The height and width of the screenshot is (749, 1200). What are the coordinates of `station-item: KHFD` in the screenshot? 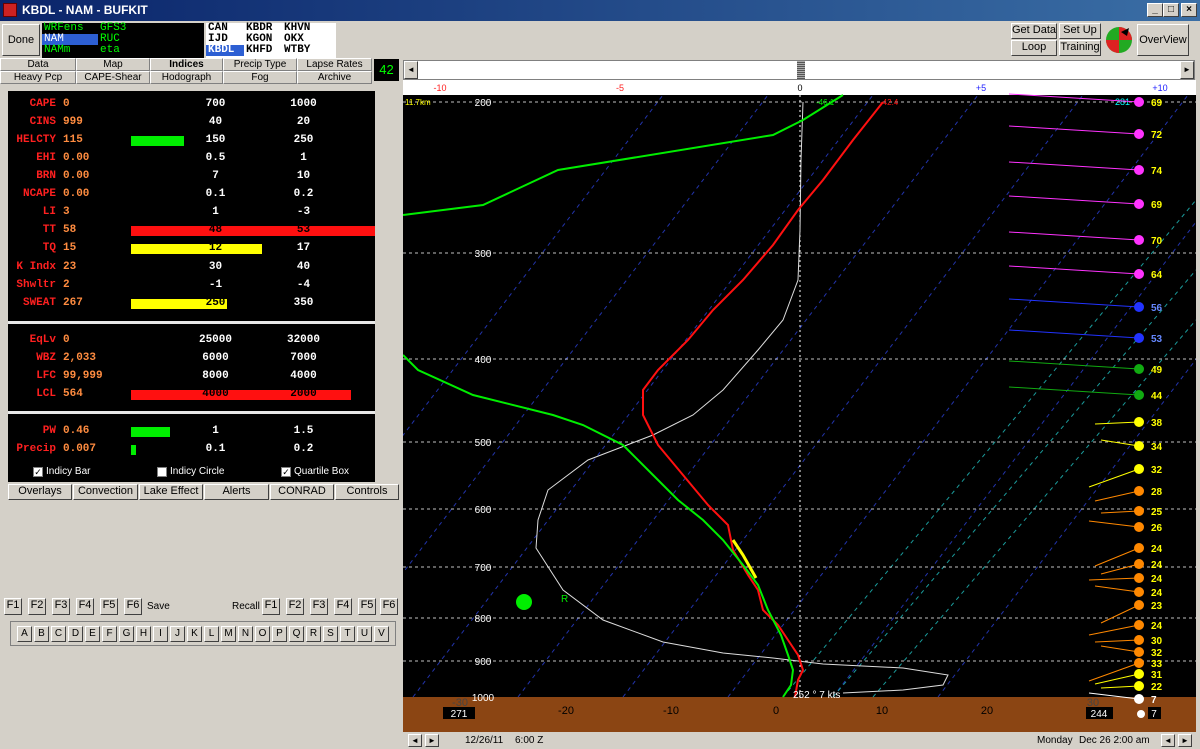 It's located at (263, 50).